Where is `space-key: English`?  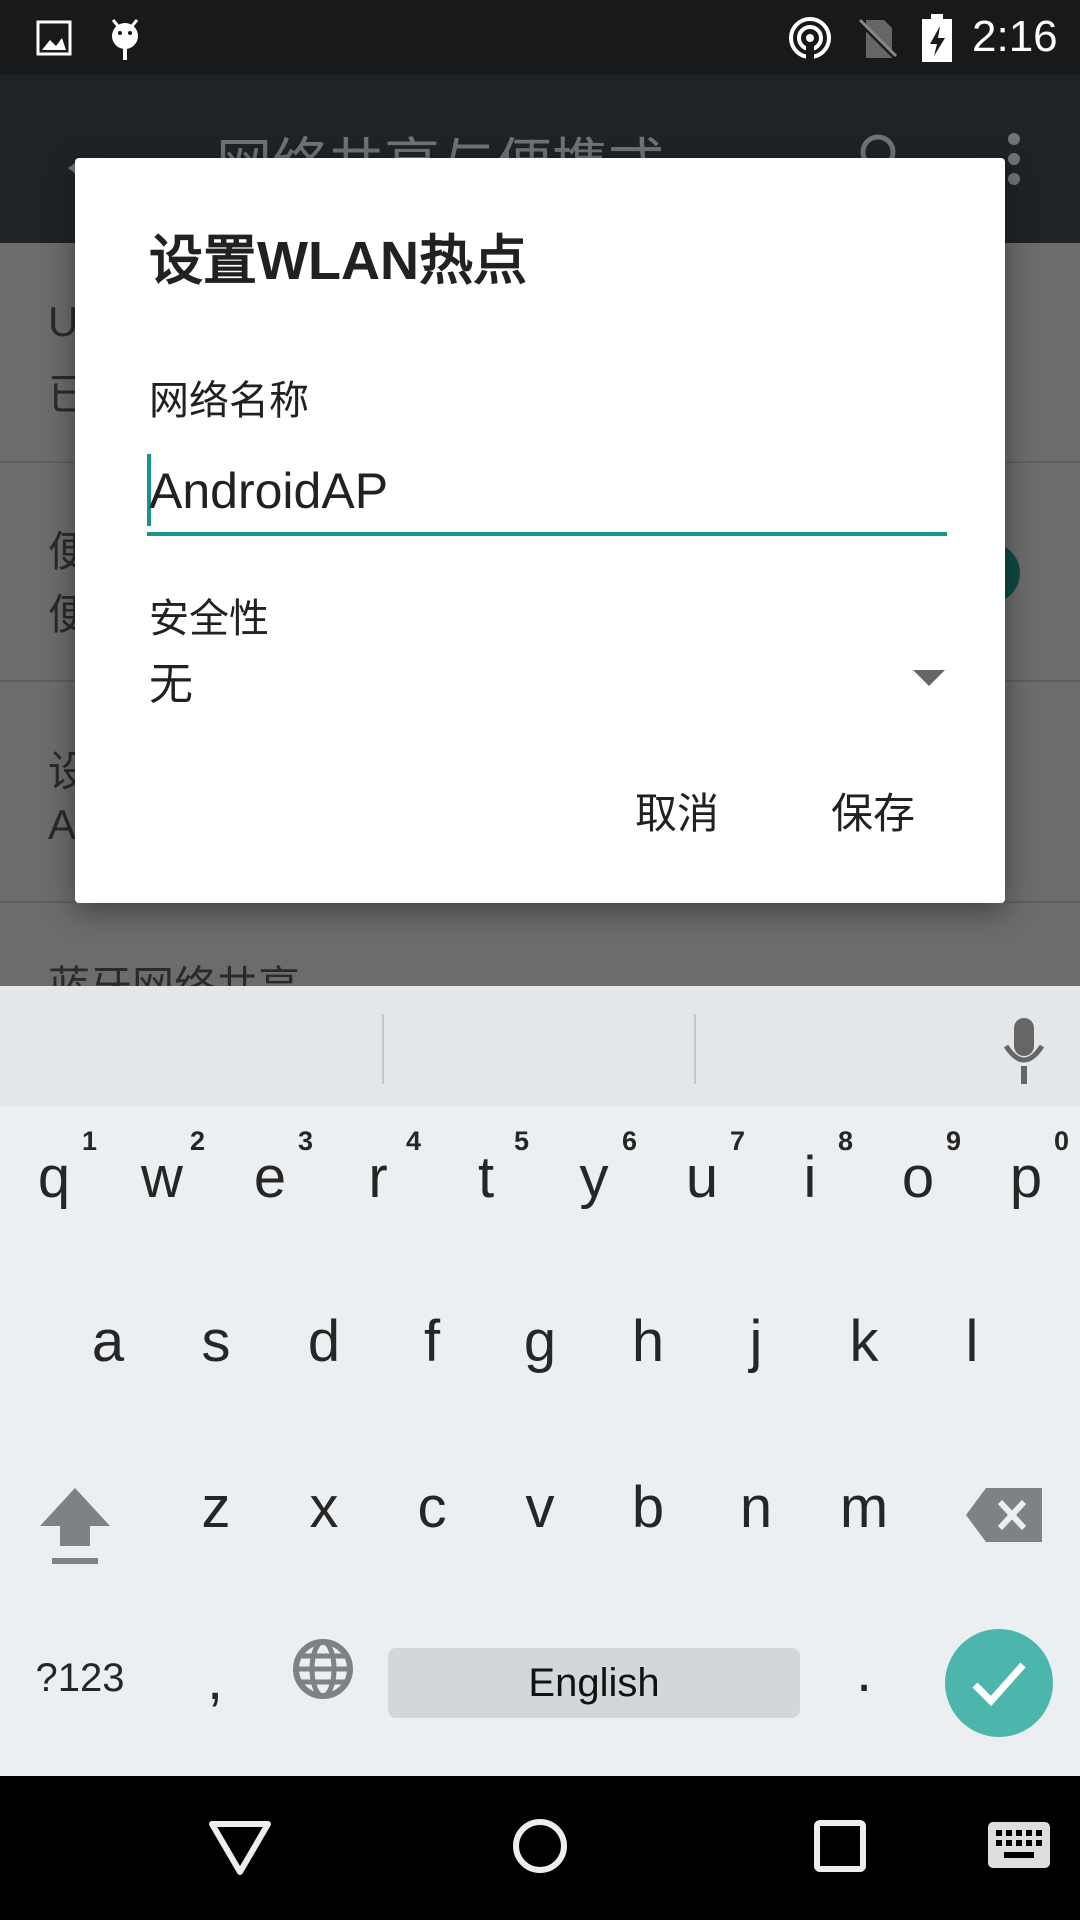
space-key: English is located at coordinates (594, 1683).